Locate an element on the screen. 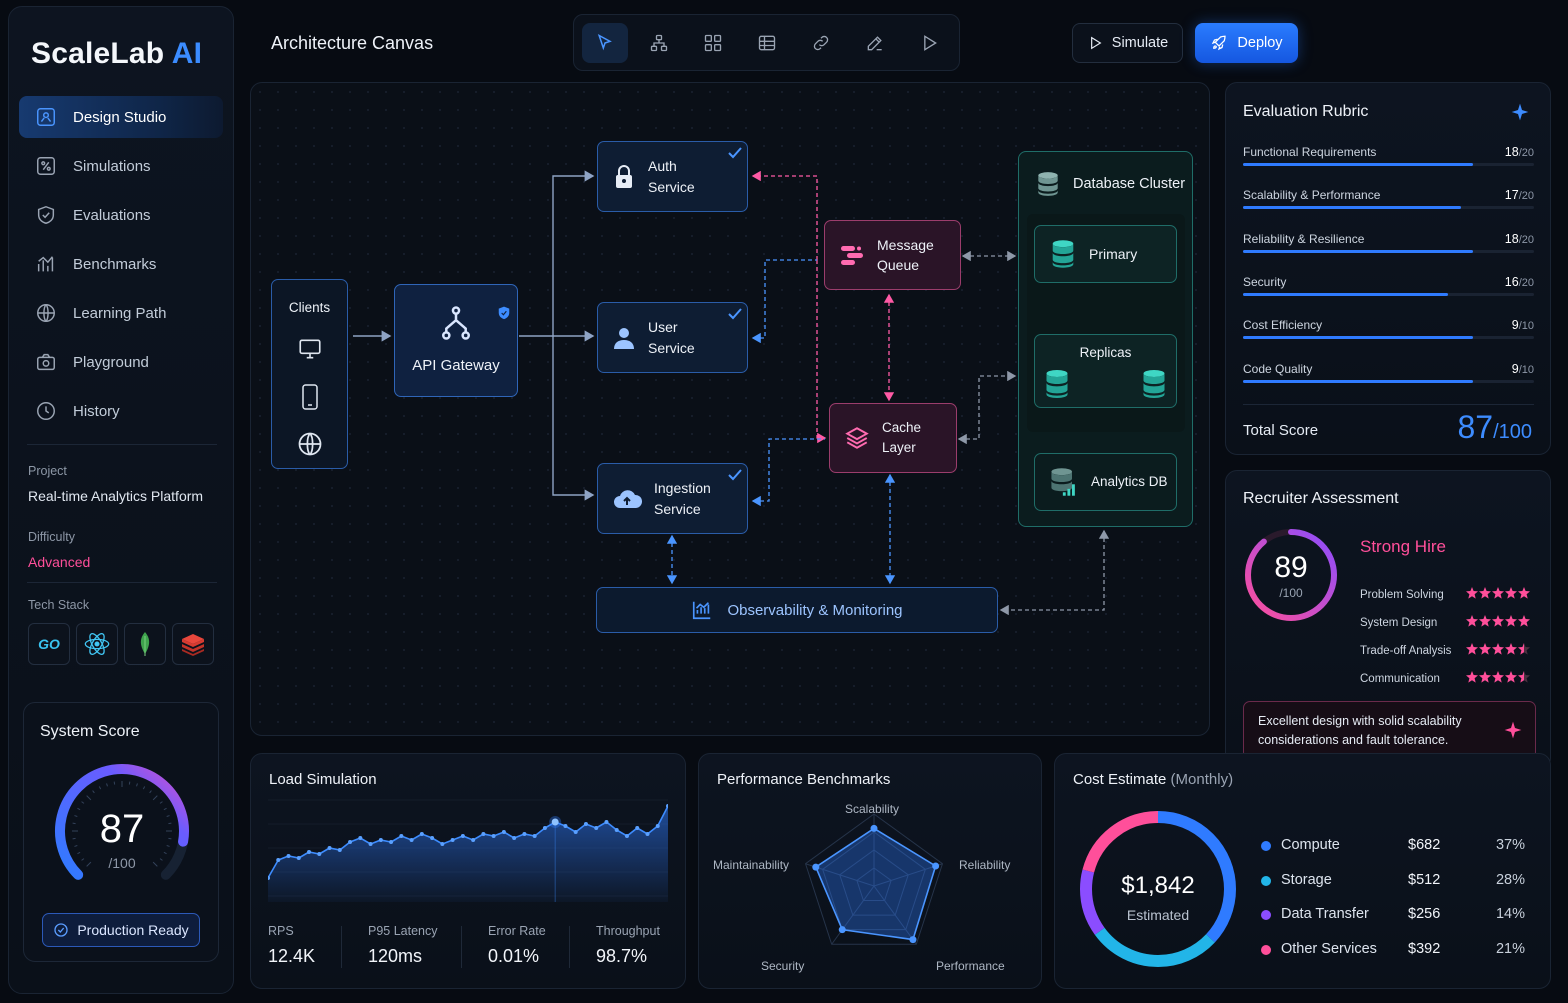 The height and width of the screenshot is (1003, 1568). tool-run is located at coordinates (929, 43).